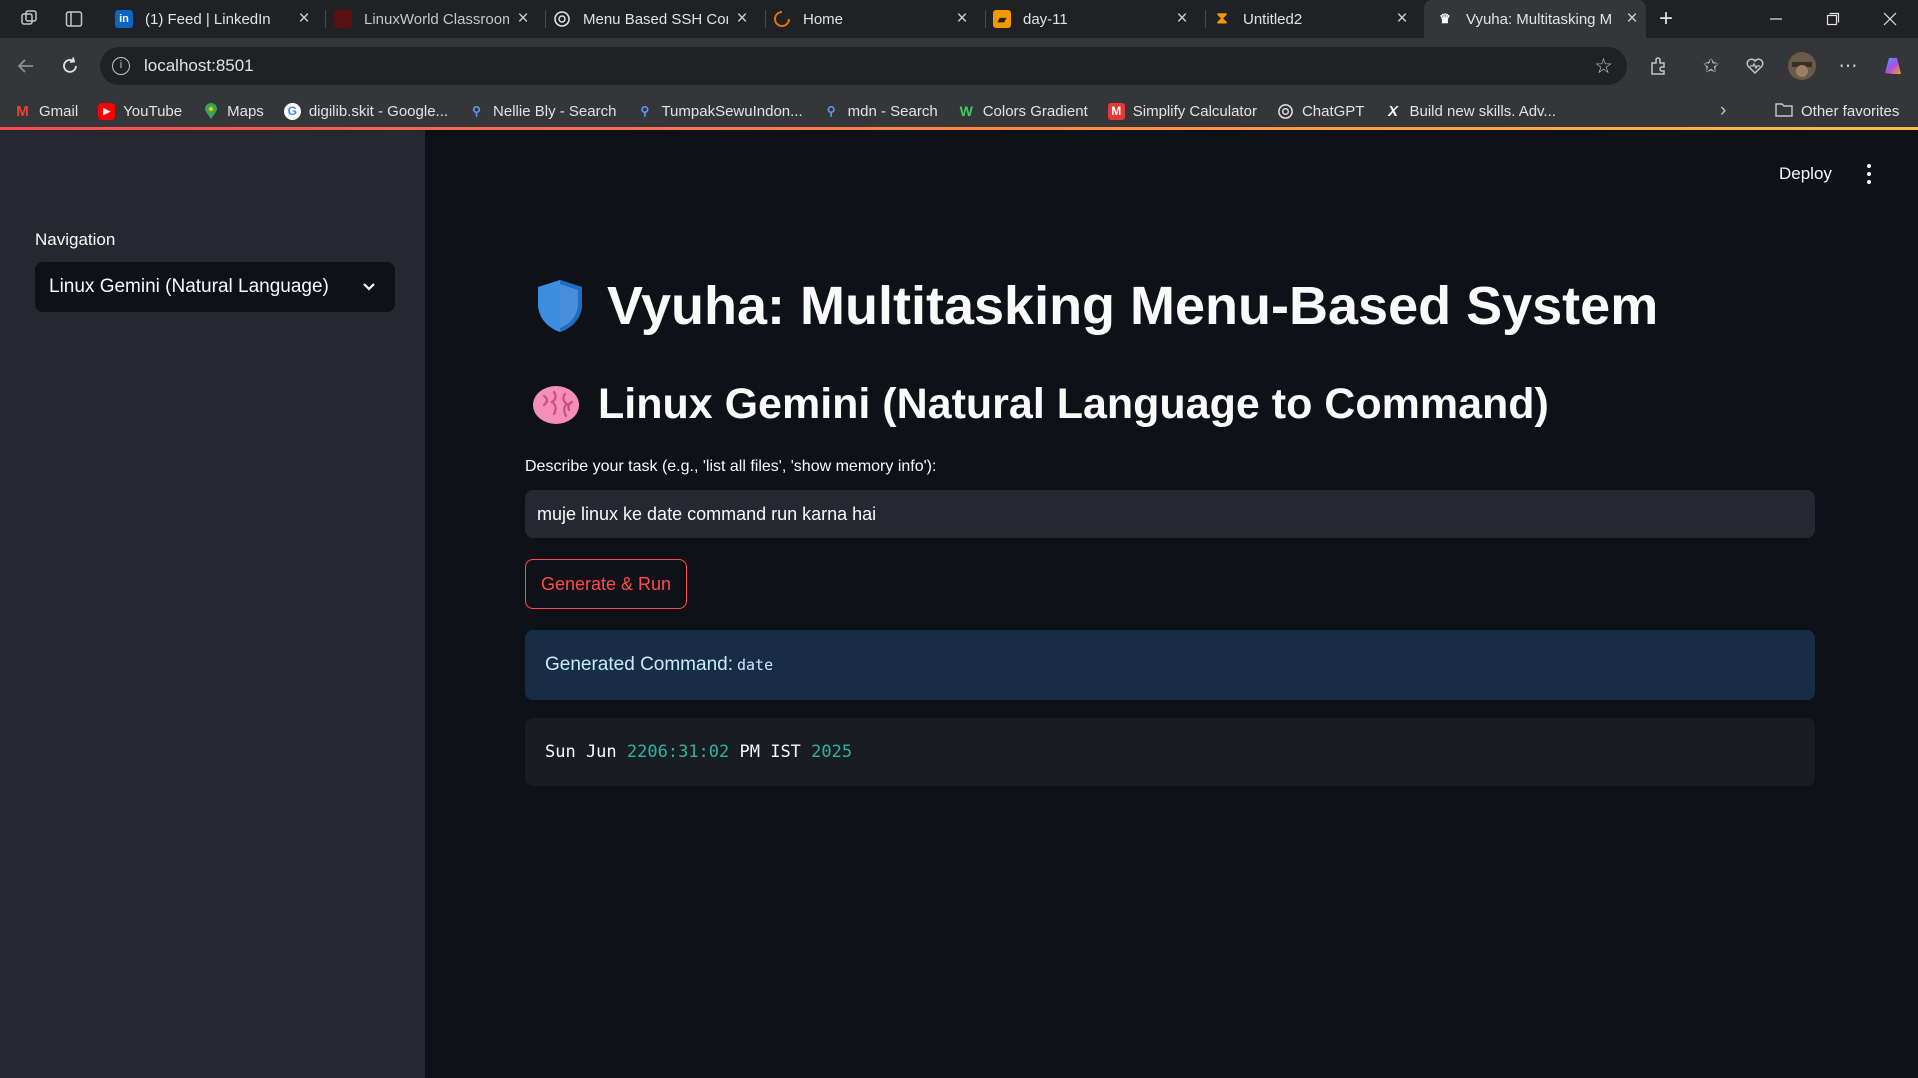  What do you see at coordinates (1023, 111) in the screenshot?
I see `bookmark-colors-gradient: W Colors Gradient` at bounding box center [1023, 111].